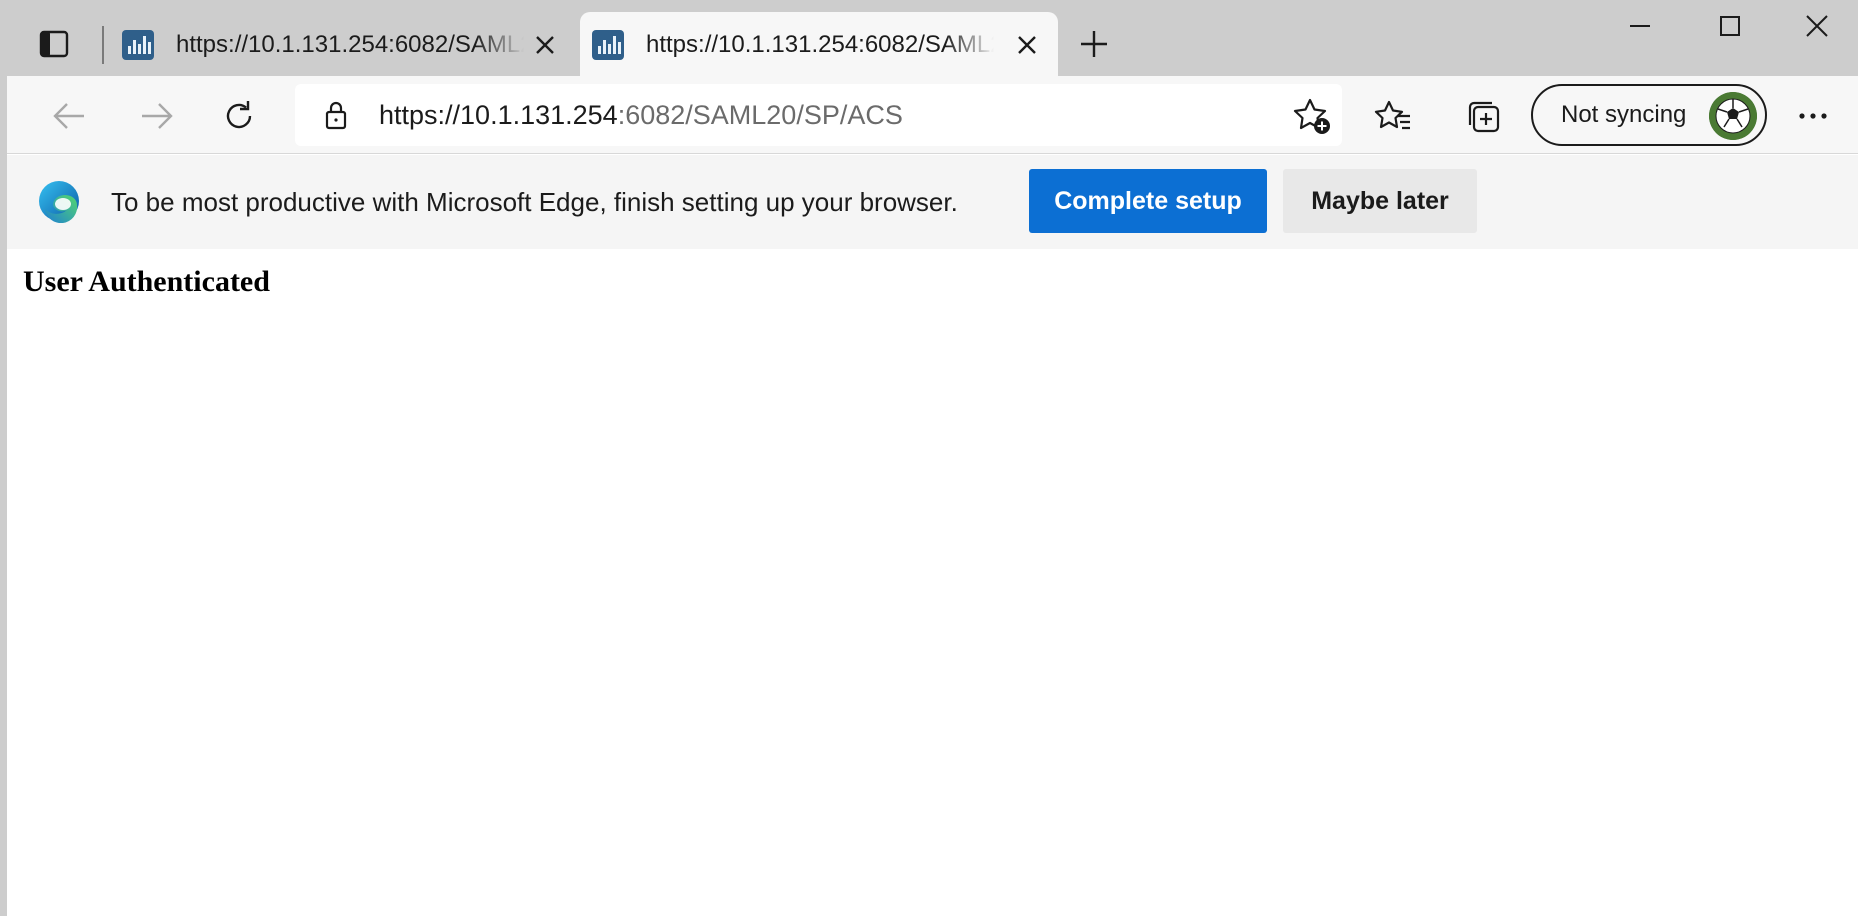  What do you see at coordinates (1624, 114) in the screenshot?
I see `profile-sync-label: Not syncing` at bounding box center [1624, 114].